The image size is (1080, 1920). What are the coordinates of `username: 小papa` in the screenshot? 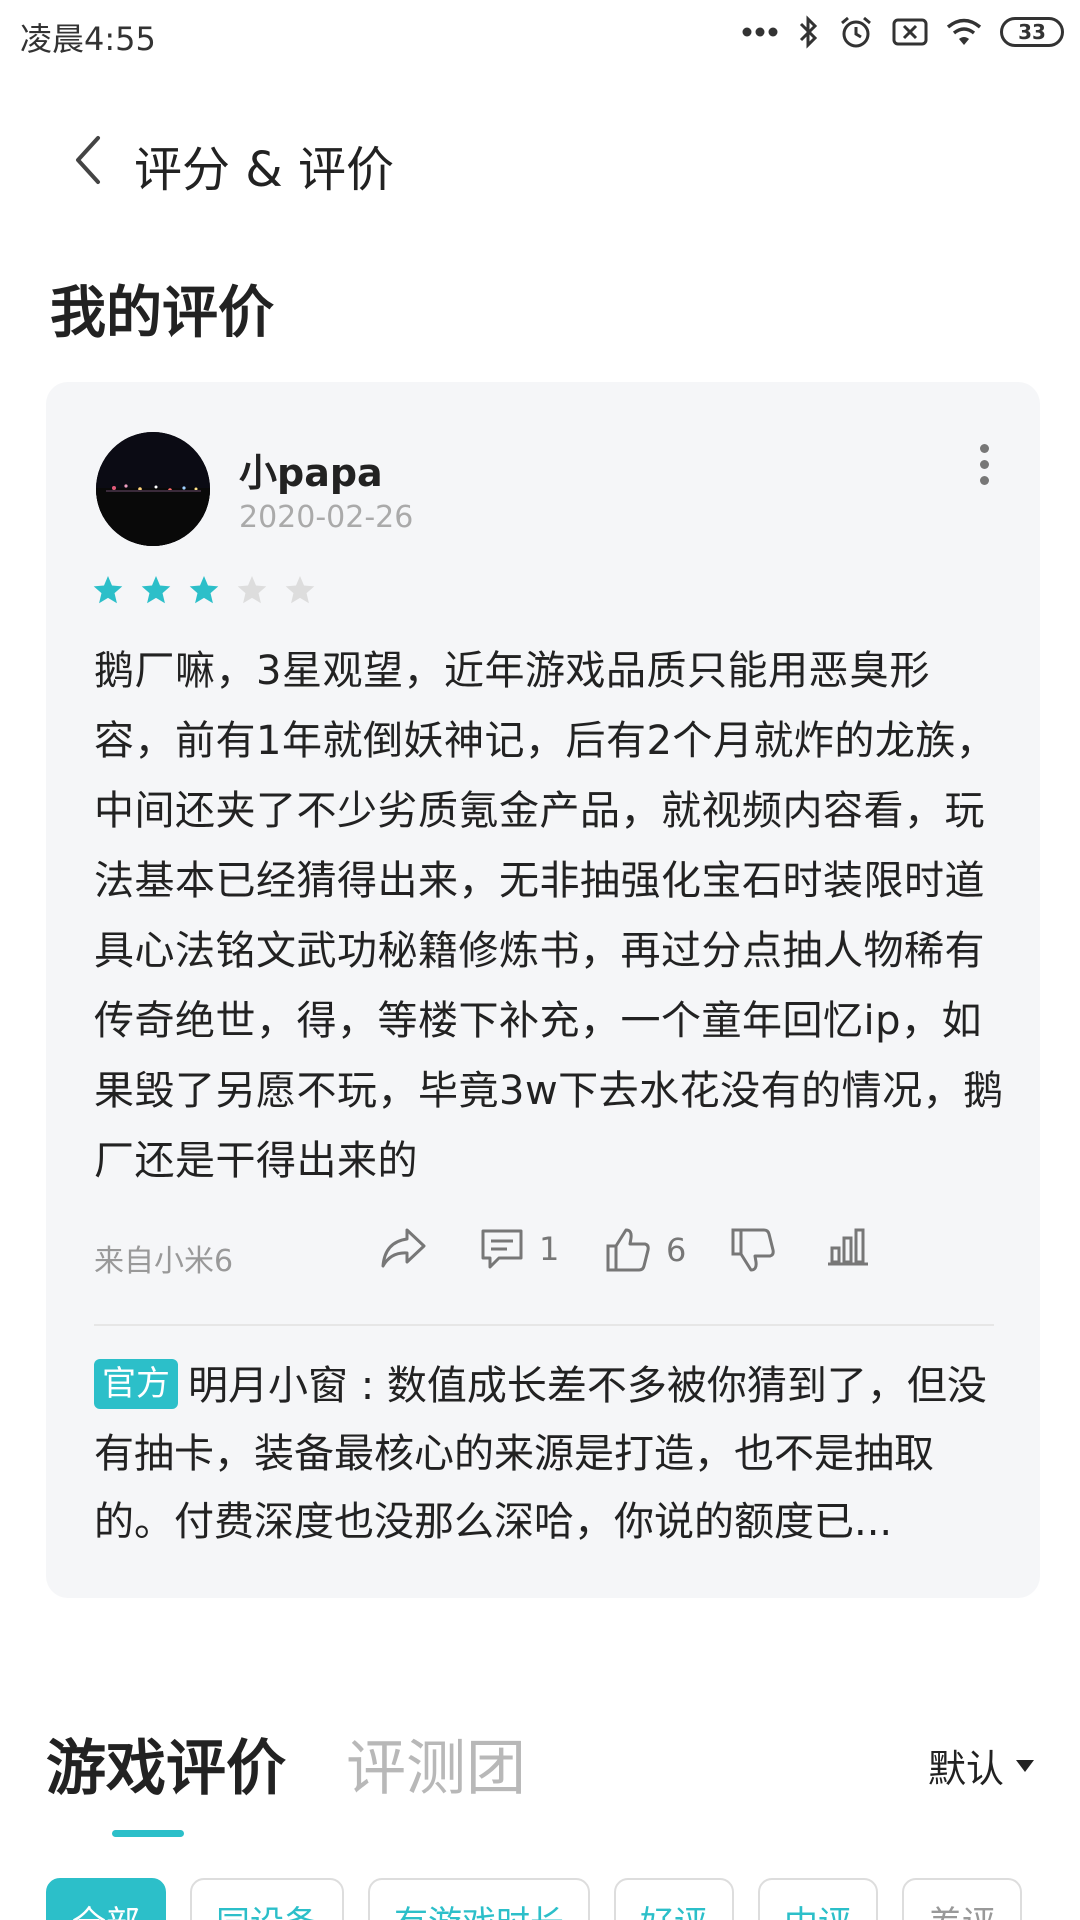 It's located at (311, 469).